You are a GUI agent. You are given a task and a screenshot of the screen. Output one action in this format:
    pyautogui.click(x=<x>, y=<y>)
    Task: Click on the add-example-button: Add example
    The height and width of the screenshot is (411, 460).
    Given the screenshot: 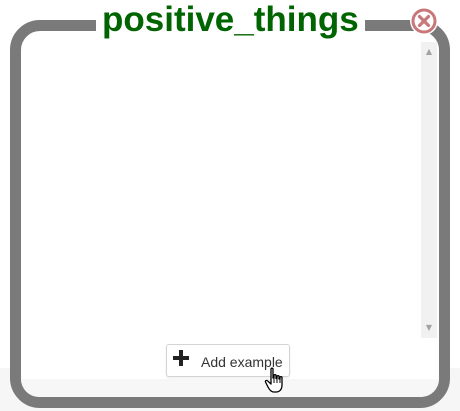 What is the action you would take?
    pyautogui.click(x=228, y=360)
    